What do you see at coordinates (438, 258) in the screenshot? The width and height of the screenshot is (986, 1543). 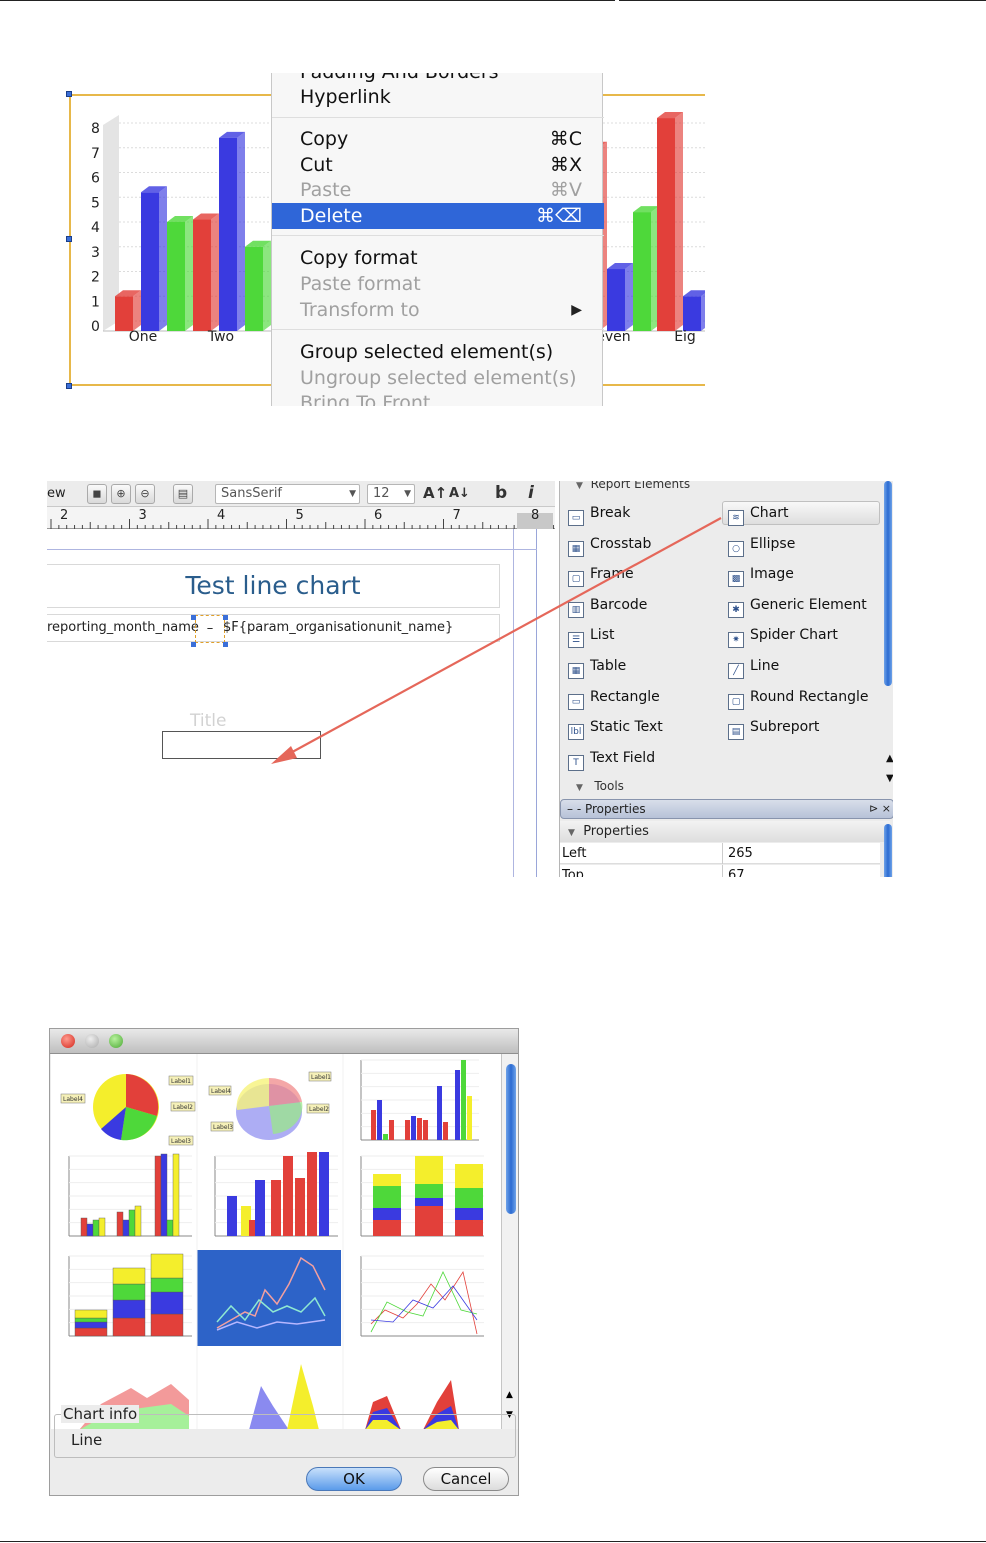 I see `menu-item-copy-format: Copy format` at bounding box center [438, 258].